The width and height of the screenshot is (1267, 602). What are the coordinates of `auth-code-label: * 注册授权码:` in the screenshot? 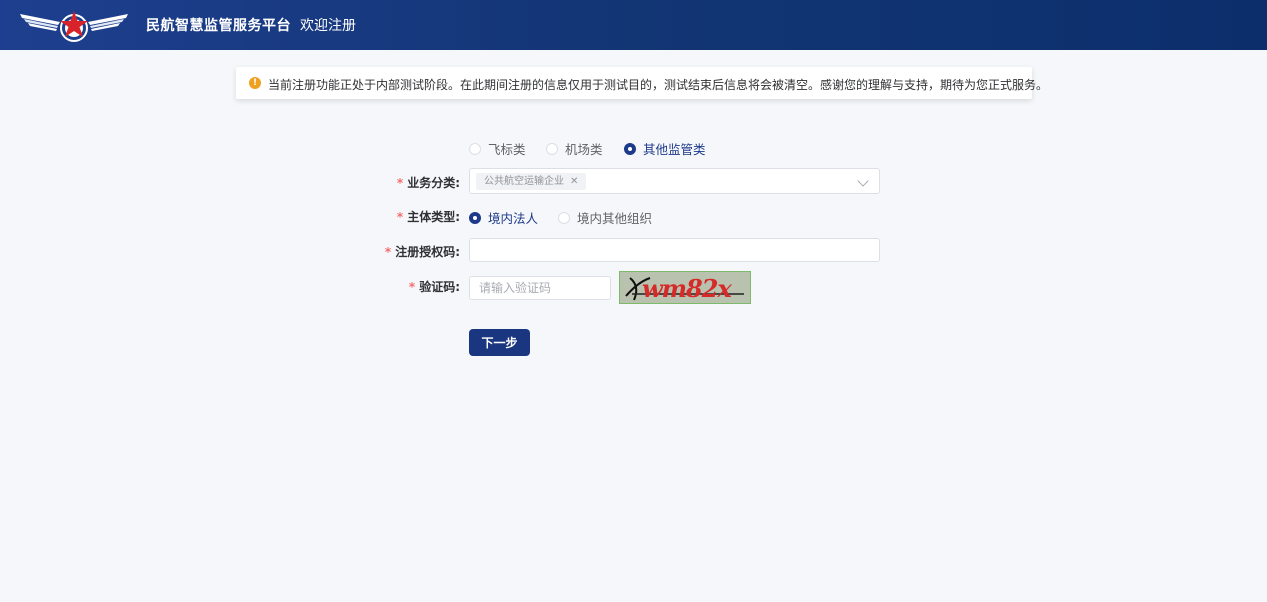 It's located at (422, 252).